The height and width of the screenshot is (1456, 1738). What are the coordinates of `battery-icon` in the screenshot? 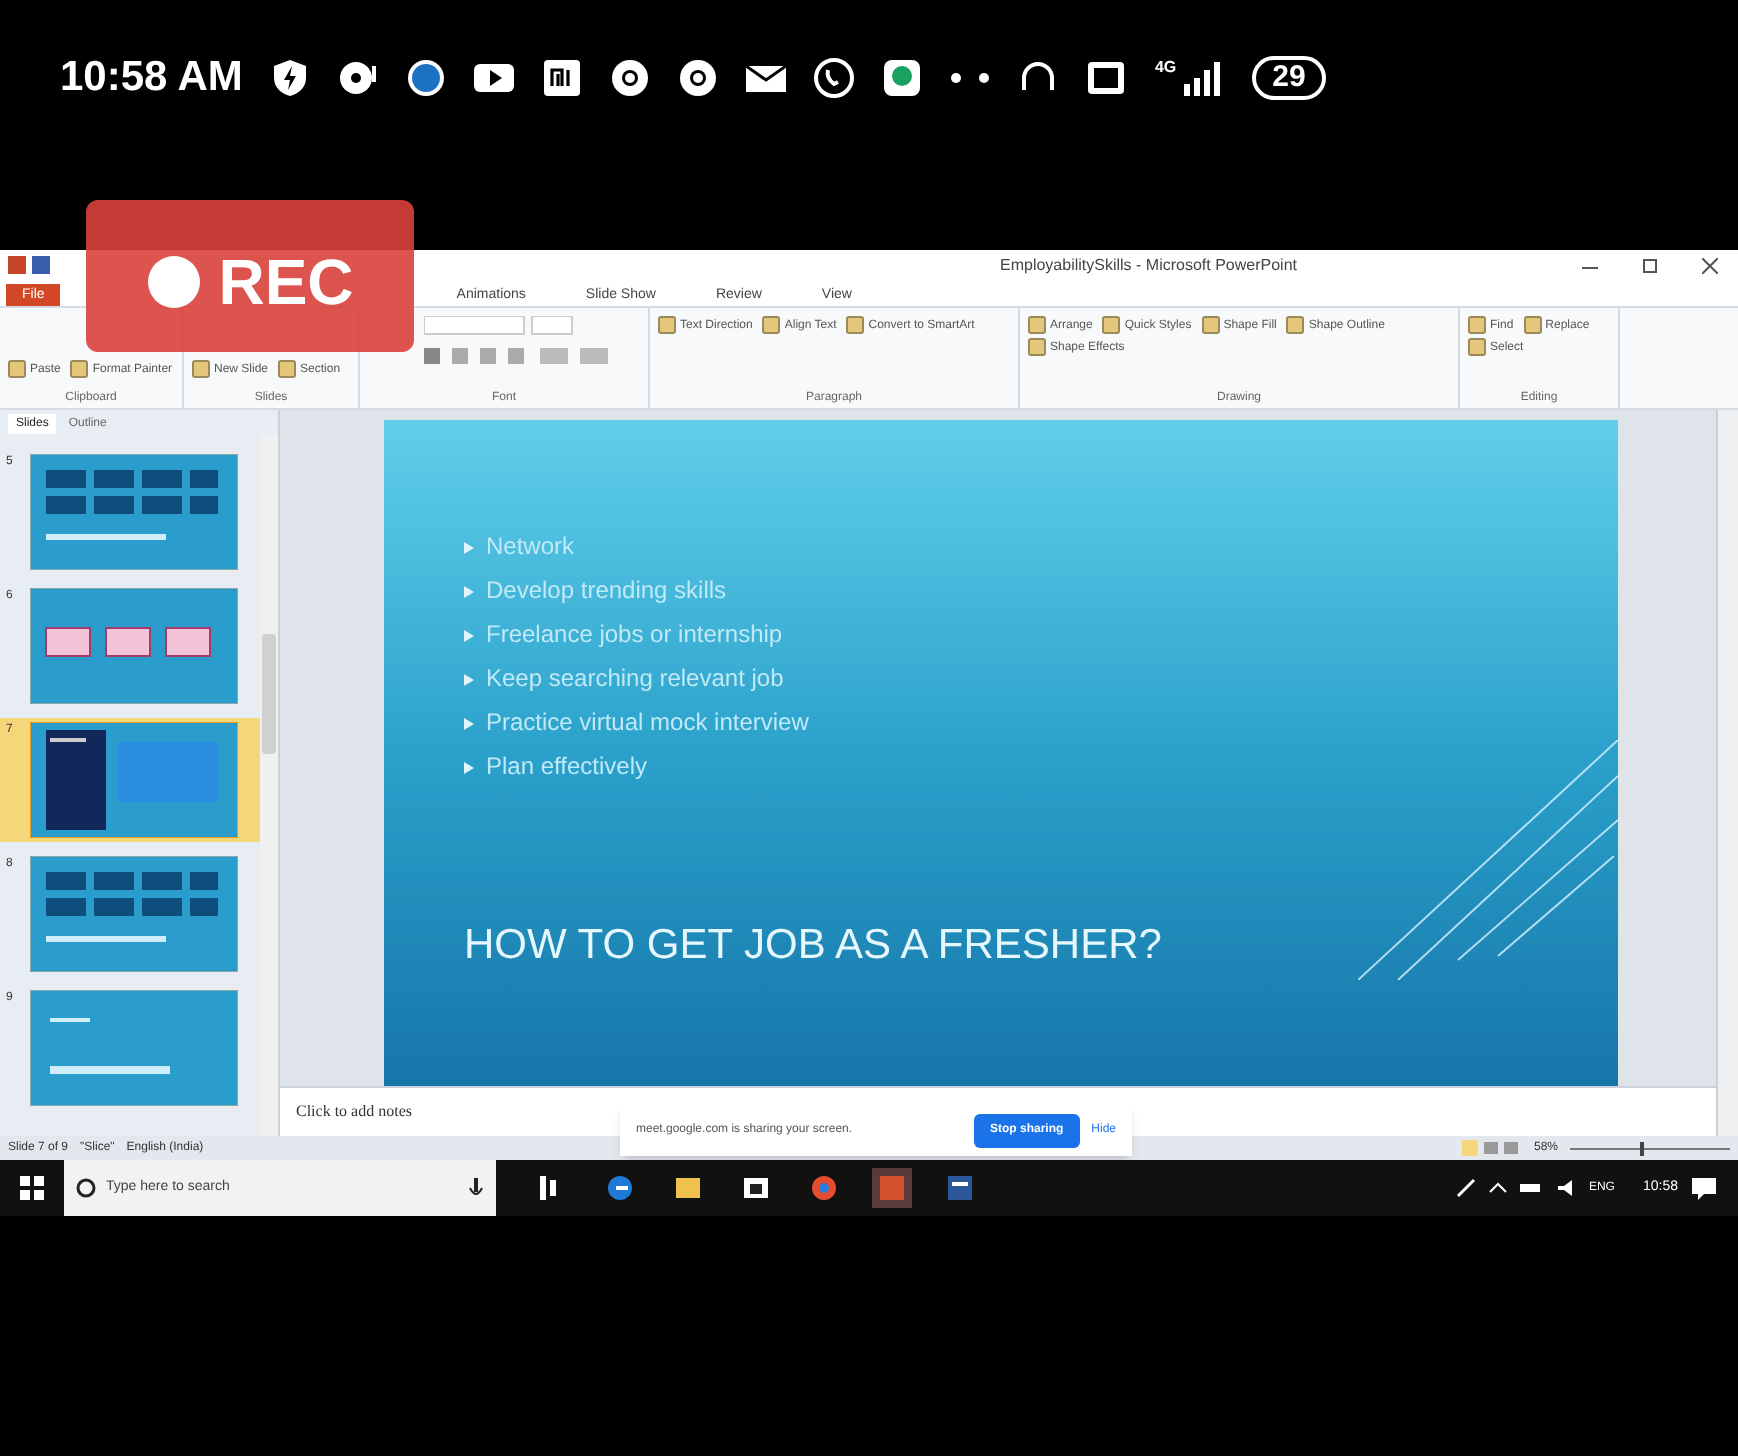 It's located at (1532, 1188).